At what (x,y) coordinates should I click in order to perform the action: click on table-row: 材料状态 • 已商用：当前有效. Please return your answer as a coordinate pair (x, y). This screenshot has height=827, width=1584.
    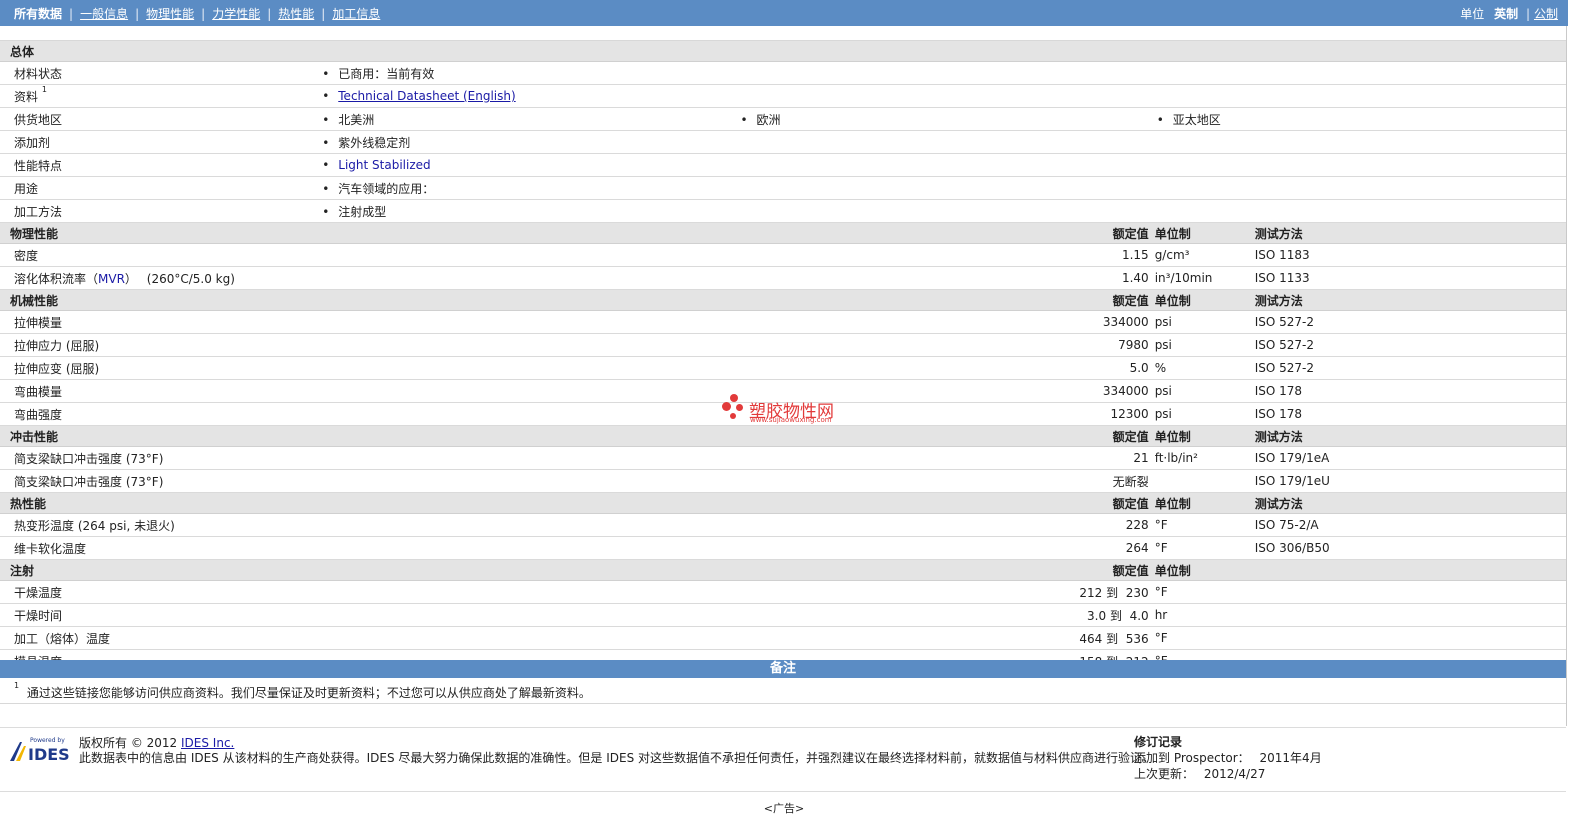
    Looking at the image, I should click on (783, 73).